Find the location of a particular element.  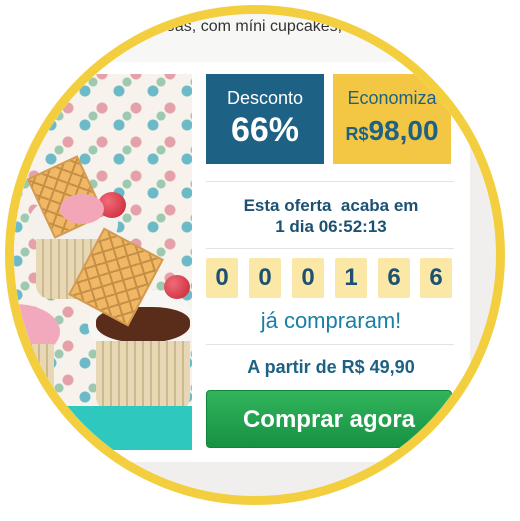

buy-now-button: Comprar agora is located at coordinates (329, 419).